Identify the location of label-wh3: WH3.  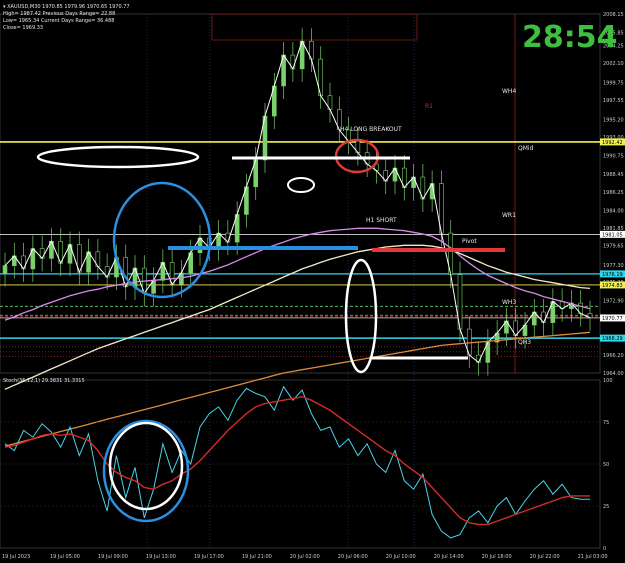
(509, 302).